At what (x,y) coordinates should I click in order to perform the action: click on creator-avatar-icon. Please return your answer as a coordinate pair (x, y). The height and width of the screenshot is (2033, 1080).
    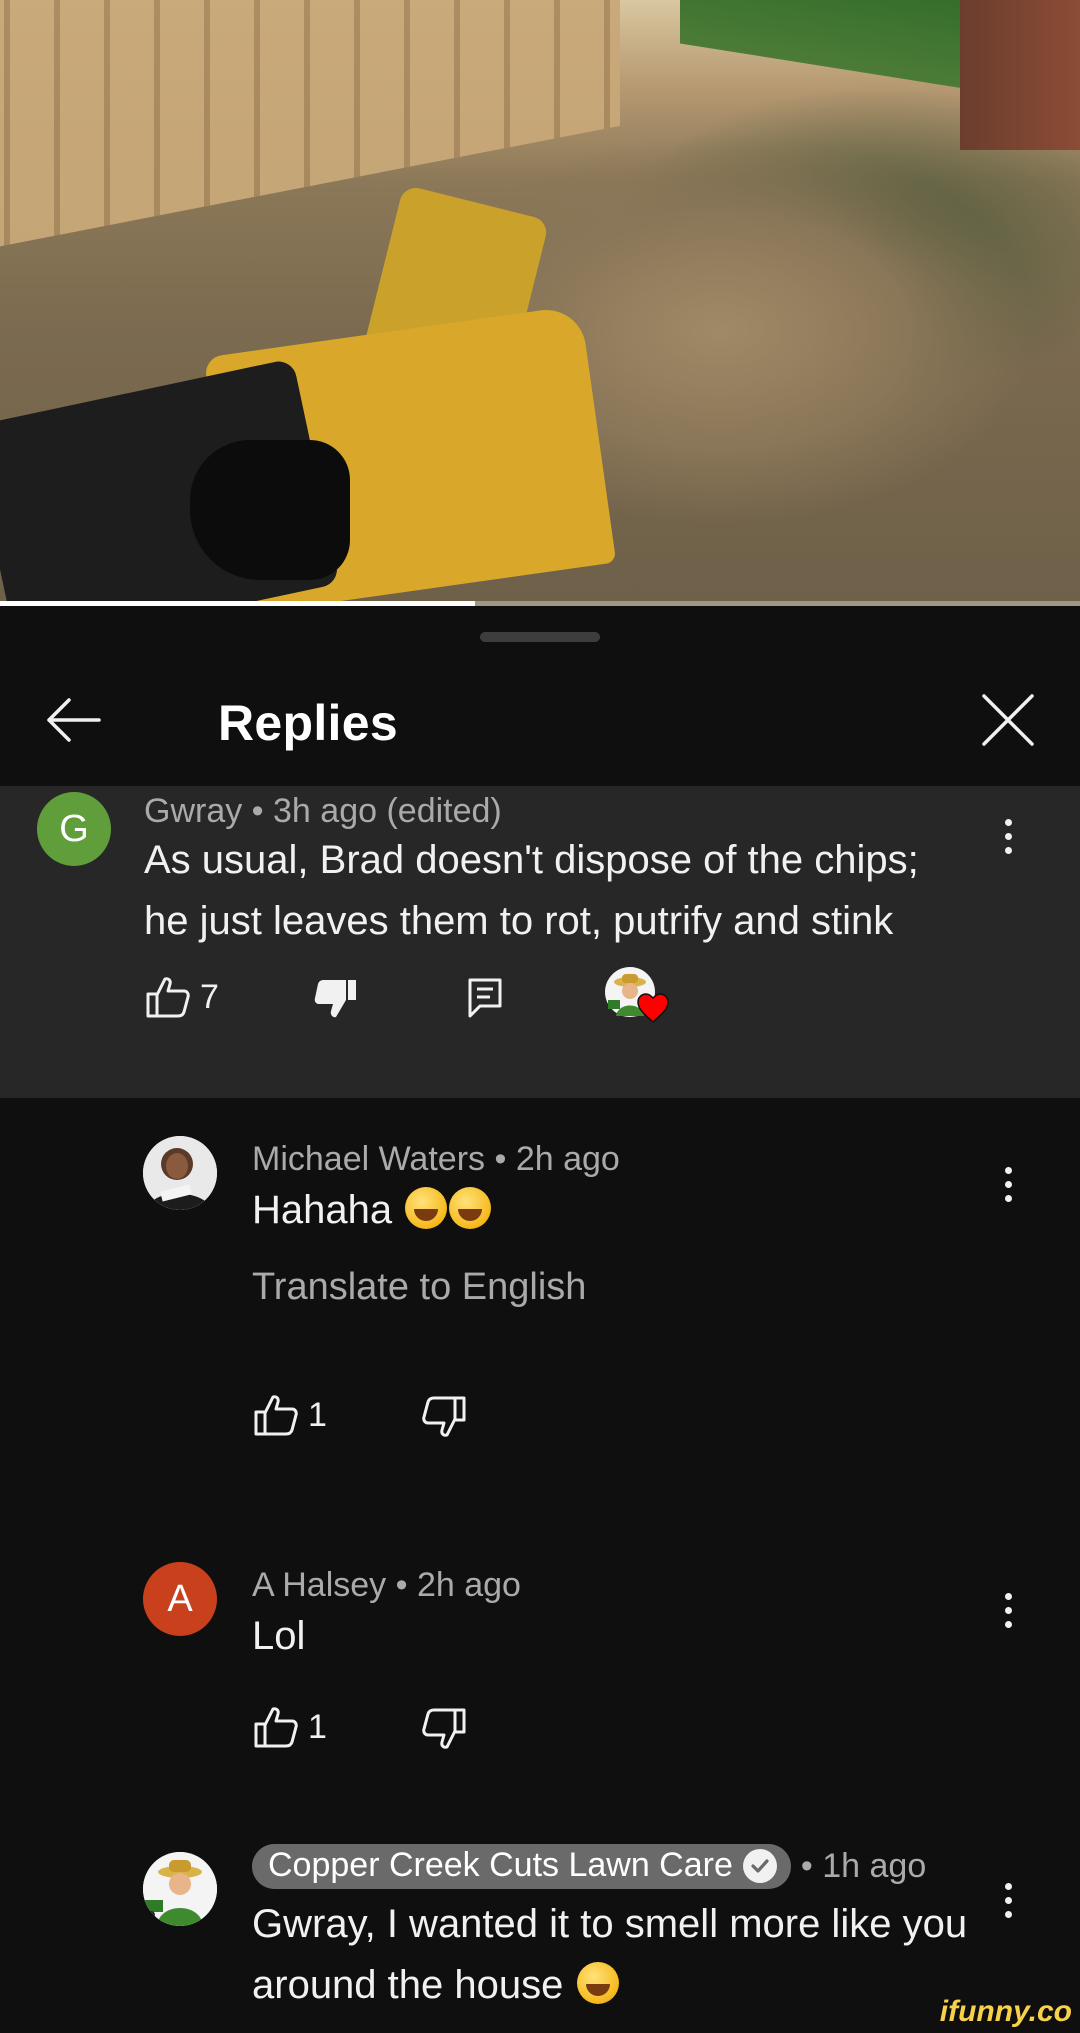
    Looking at the image, I should click on (180, 1889).